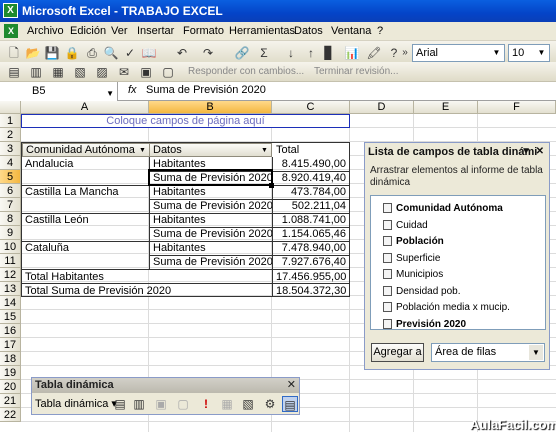 The height and width of the screenshot is (432, 556). I want to click on row-header-5: 5, so click(10, 177).